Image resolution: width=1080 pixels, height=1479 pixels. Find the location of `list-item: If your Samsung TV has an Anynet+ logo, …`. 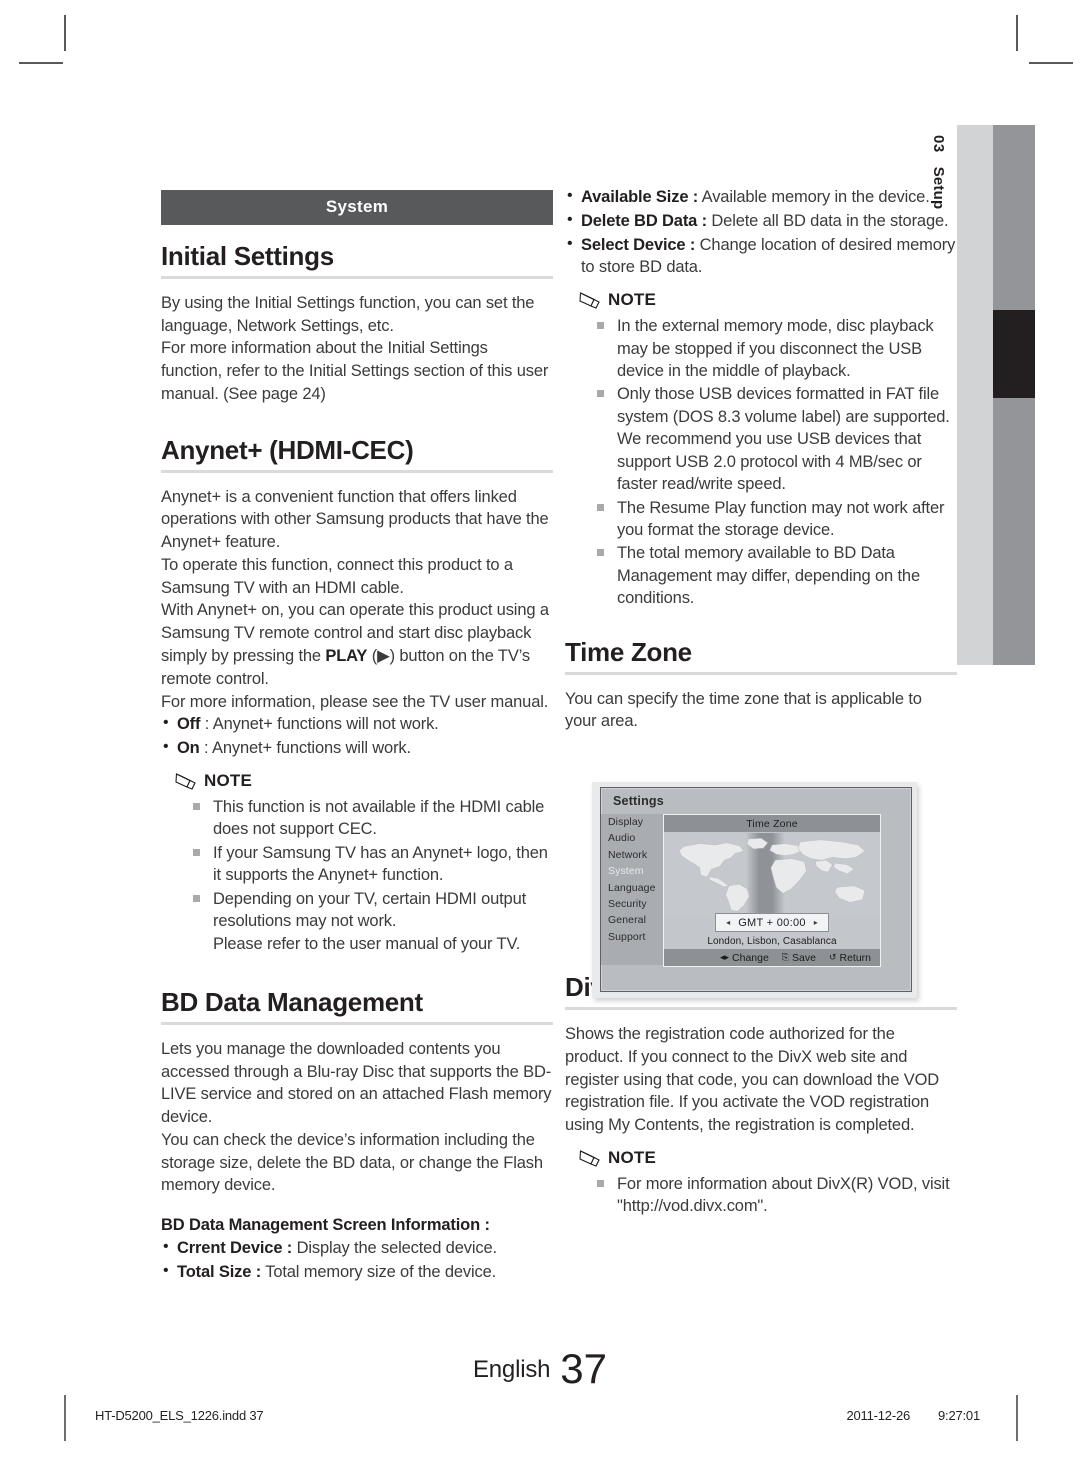

list-item: If your Samsung TV has an Anynet+ logo, … is located at coordinates (372, 864).